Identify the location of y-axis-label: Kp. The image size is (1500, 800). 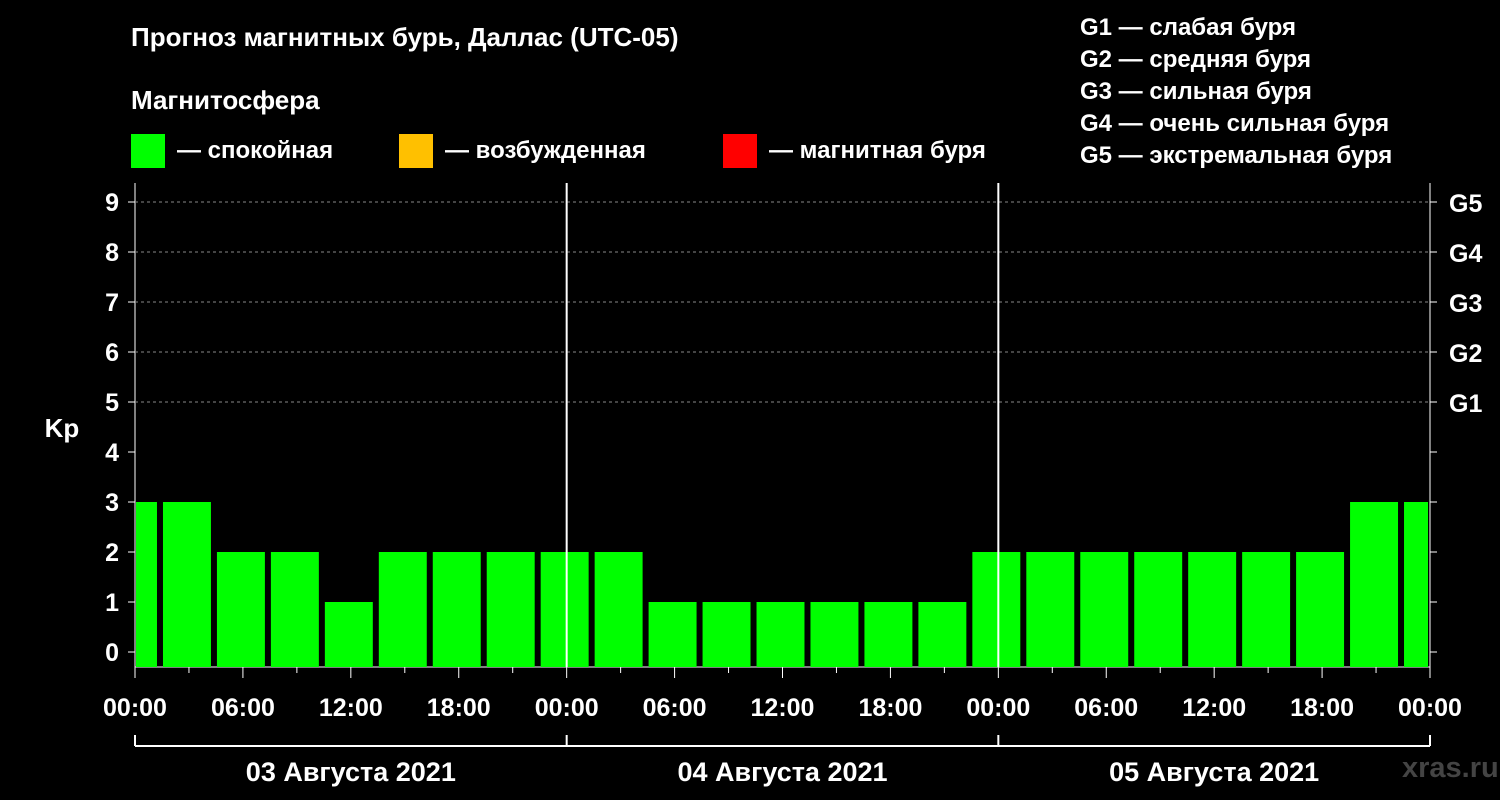
(62, 428).